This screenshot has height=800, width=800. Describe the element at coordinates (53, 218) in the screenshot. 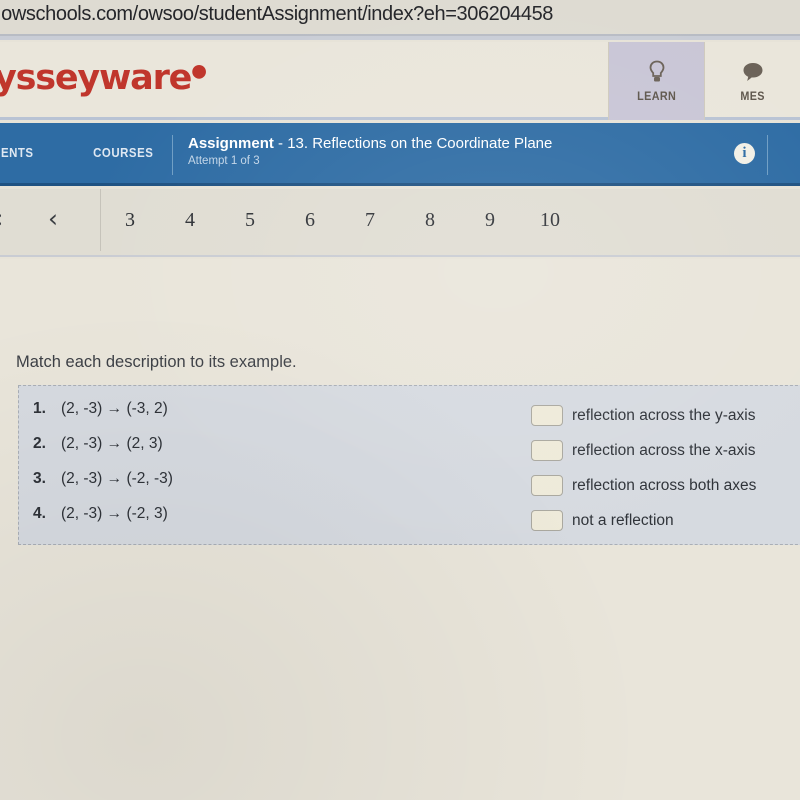

I see `pagination-prev-icon: ‹` at that location.